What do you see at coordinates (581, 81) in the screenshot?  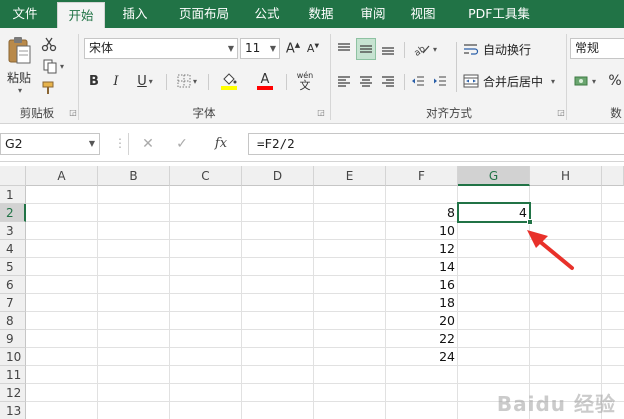 I see `currency-icon` at bounding box center [581, 81].